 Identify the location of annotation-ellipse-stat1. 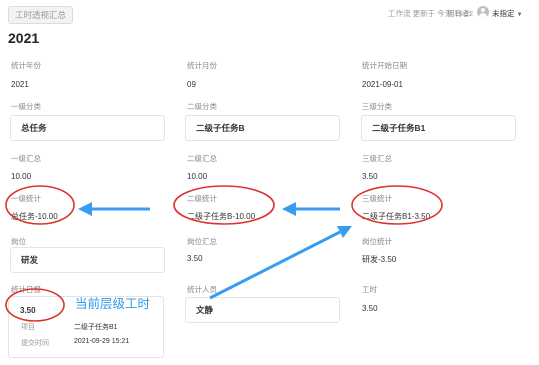
(40, 205).